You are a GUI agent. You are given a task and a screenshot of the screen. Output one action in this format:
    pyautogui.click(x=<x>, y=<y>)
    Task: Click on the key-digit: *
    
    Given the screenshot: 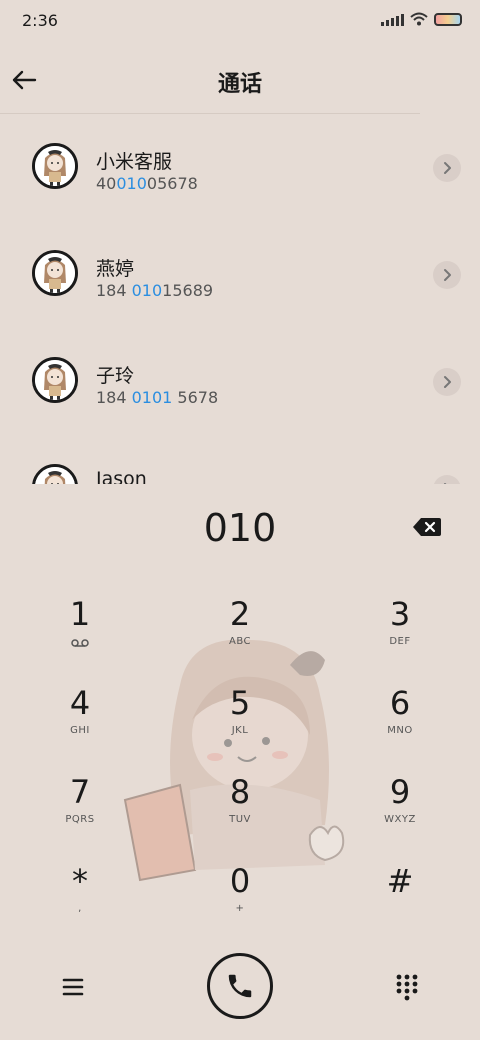 What is the action you would take?
    pyautogui.click(x=80, y=881)
    